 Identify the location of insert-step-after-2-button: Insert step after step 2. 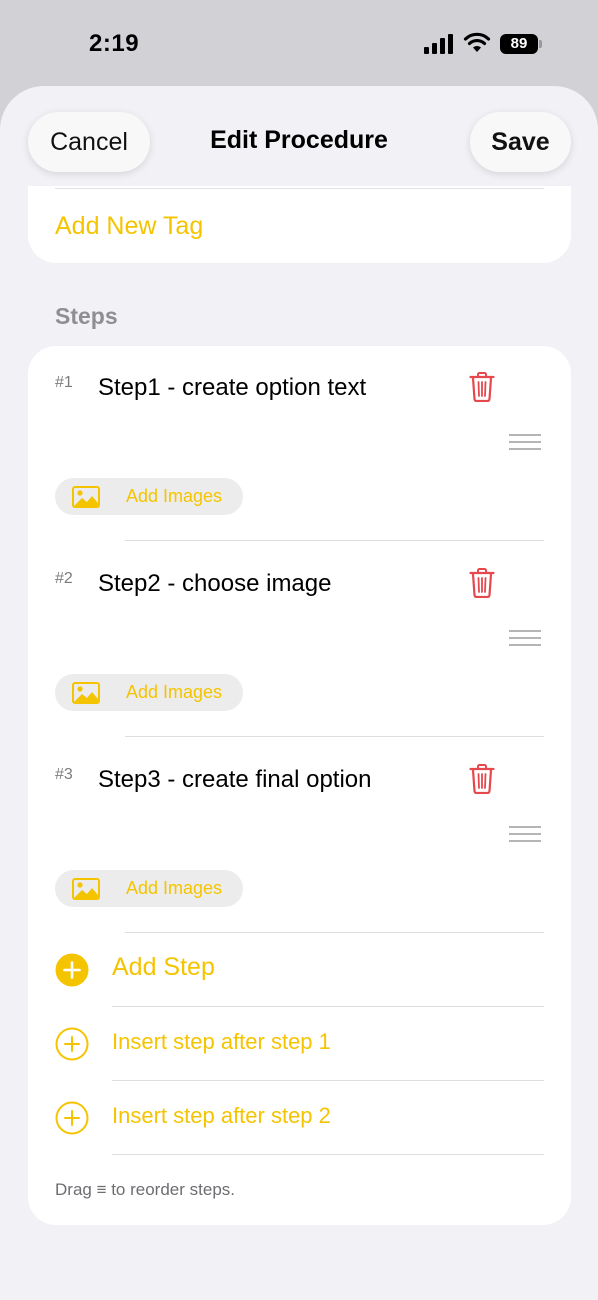
(299, 1118).